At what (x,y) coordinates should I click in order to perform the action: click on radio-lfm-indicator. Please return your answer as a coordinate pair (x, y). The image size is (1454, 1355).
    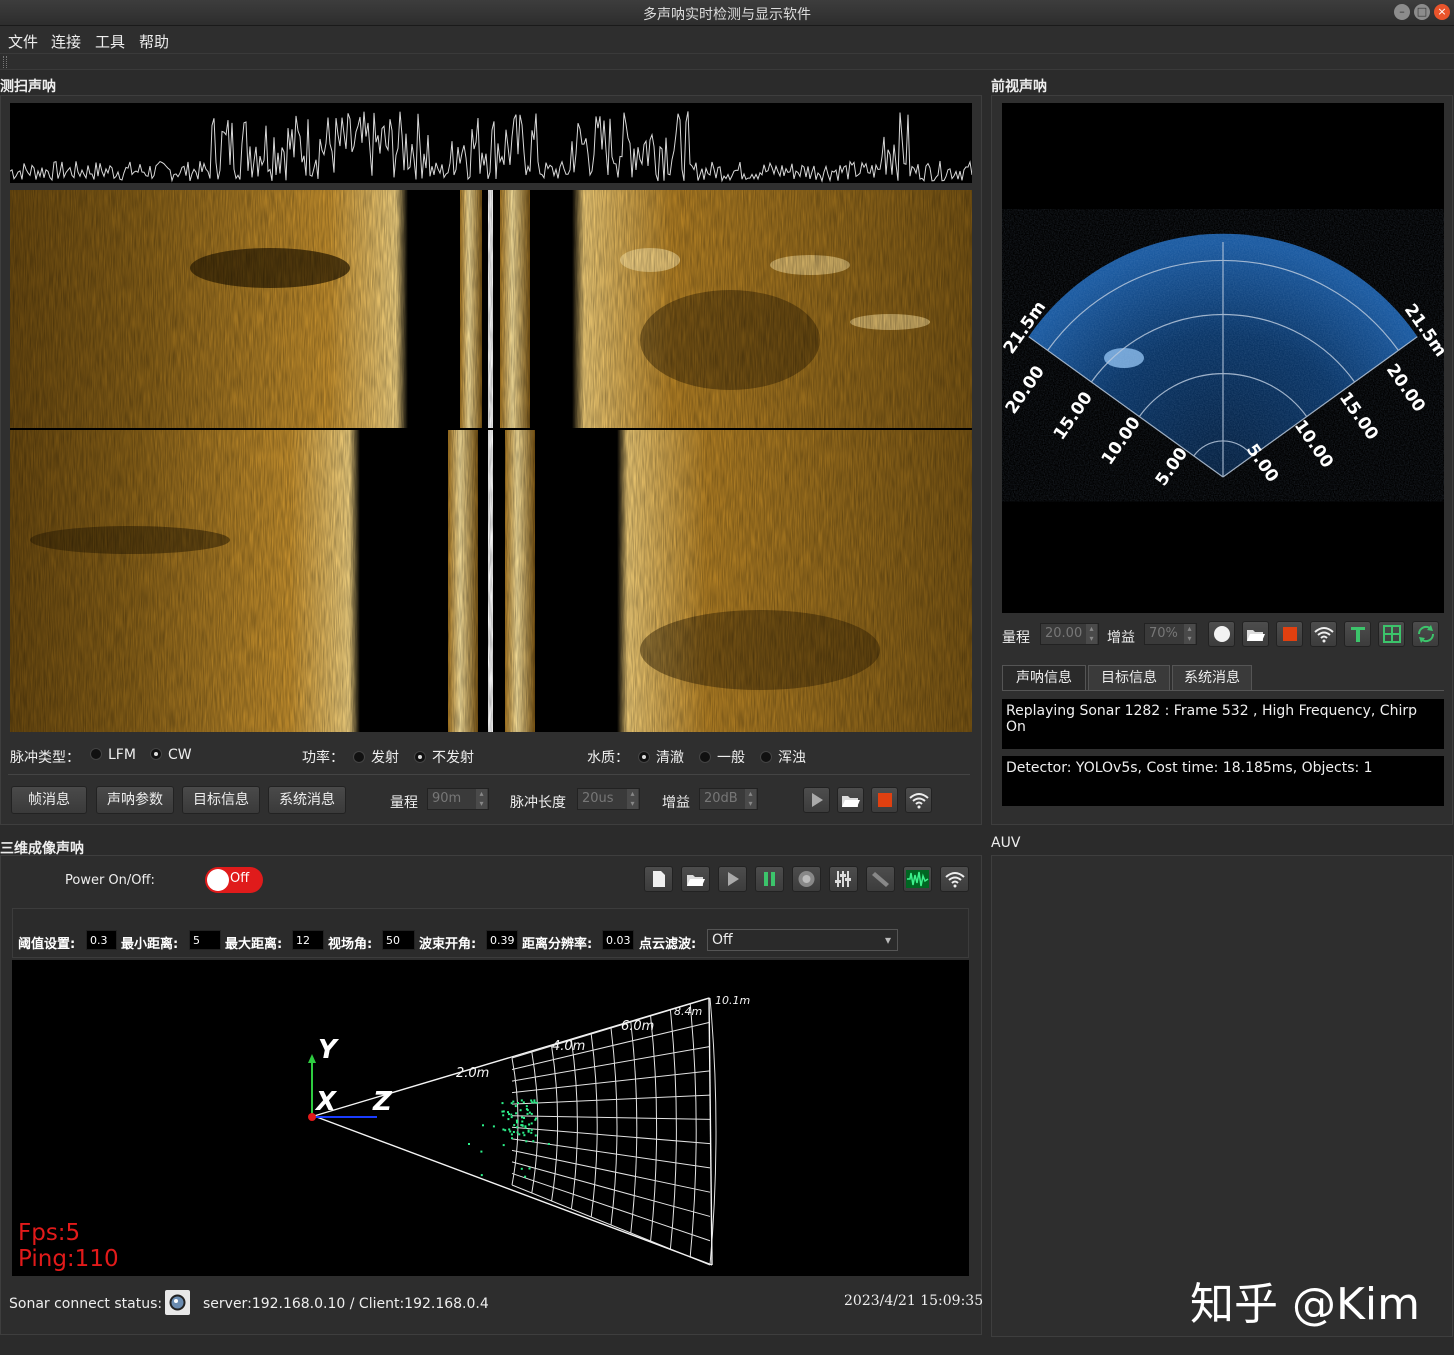
    Looking at the image, I should click on (96, 754).